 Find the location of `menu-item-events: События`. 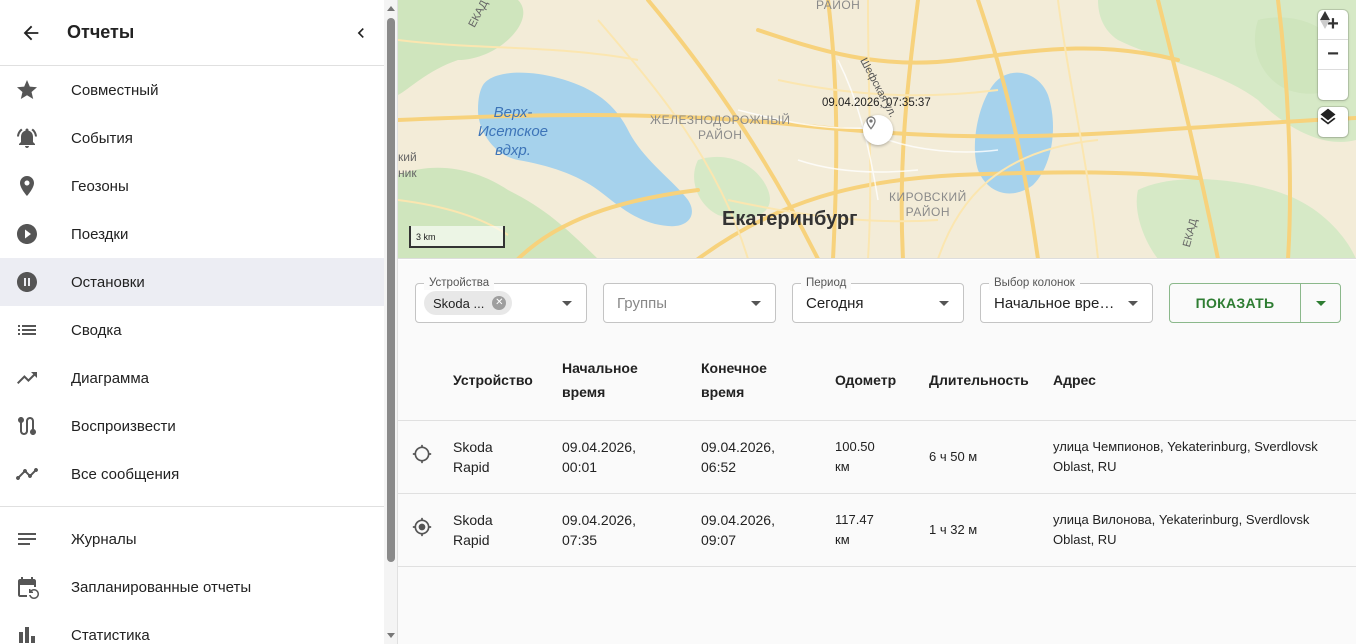

menu-item-events: События is located at coordinates (192, 138).